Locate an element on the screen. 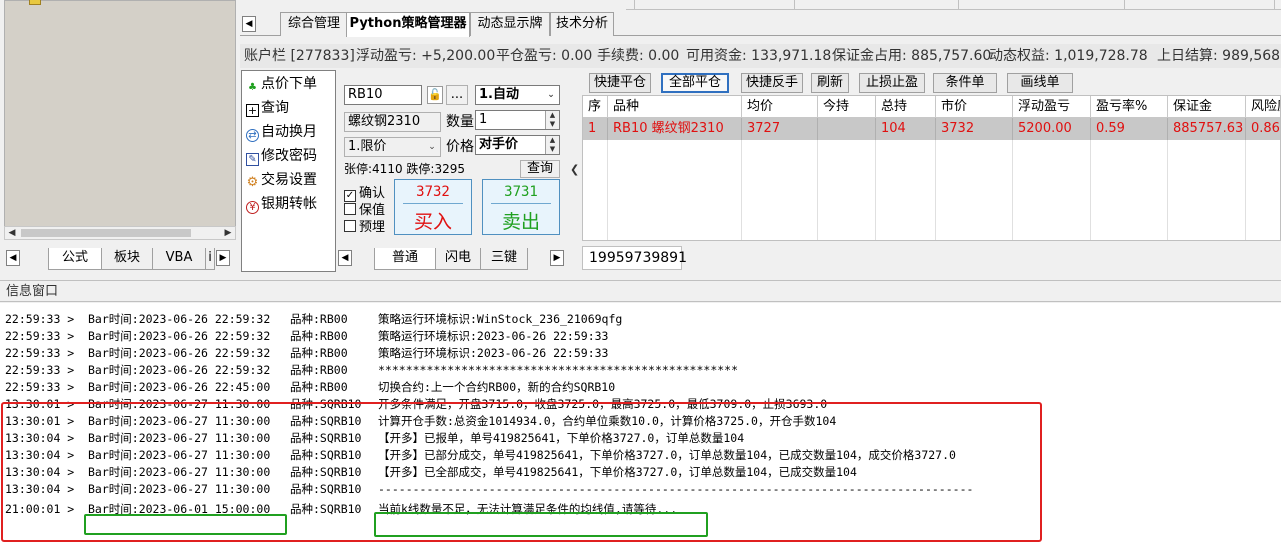  tab-lightning: 闪电 is located at coordinates (458, 259).